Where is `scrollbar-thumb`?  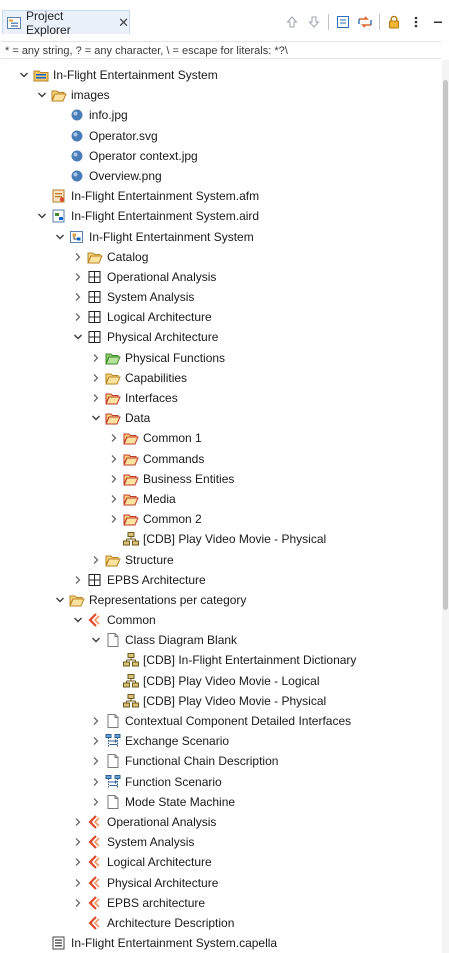
scrollbar-thumb is located at coordinates (445, 345).